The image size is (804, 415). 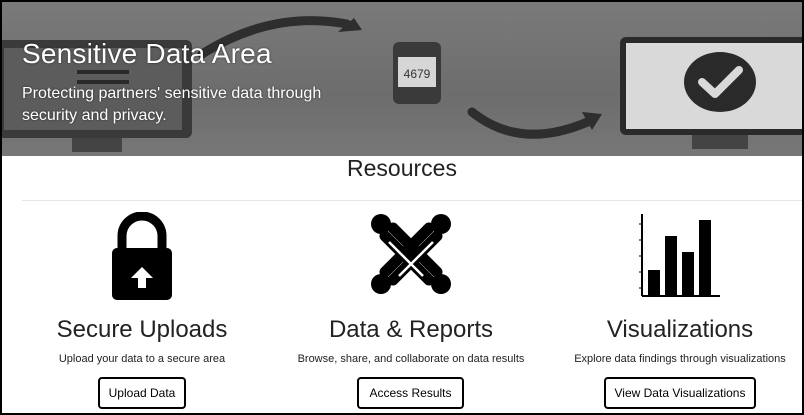 What do you see at coordinates (142, 359) in the screenshot?
I see `card-description: Upload your data to a secure area` at bounding box center [142, 359].